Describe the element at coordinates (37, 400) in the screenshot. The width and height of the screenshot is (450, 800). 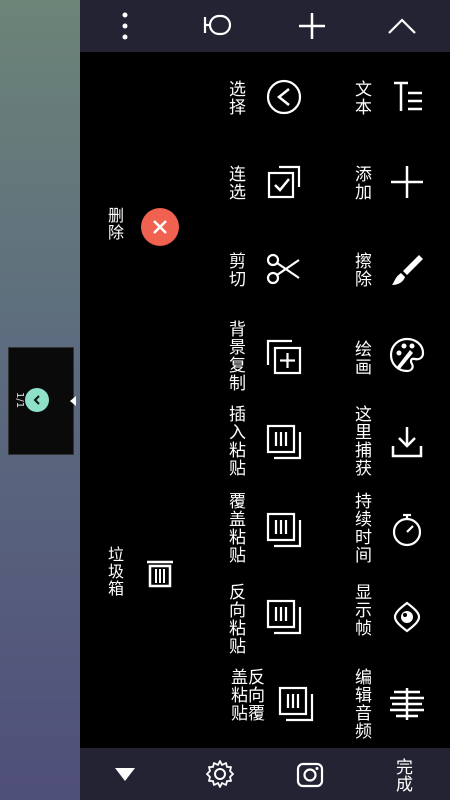
I see `check-icon` at that location.